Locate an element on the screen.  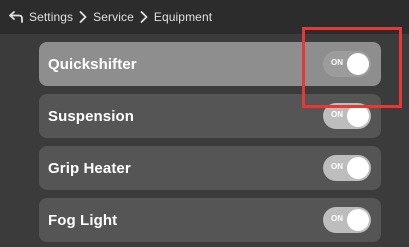
fog-light-toggle: ON is located at coordinates (347, 220).